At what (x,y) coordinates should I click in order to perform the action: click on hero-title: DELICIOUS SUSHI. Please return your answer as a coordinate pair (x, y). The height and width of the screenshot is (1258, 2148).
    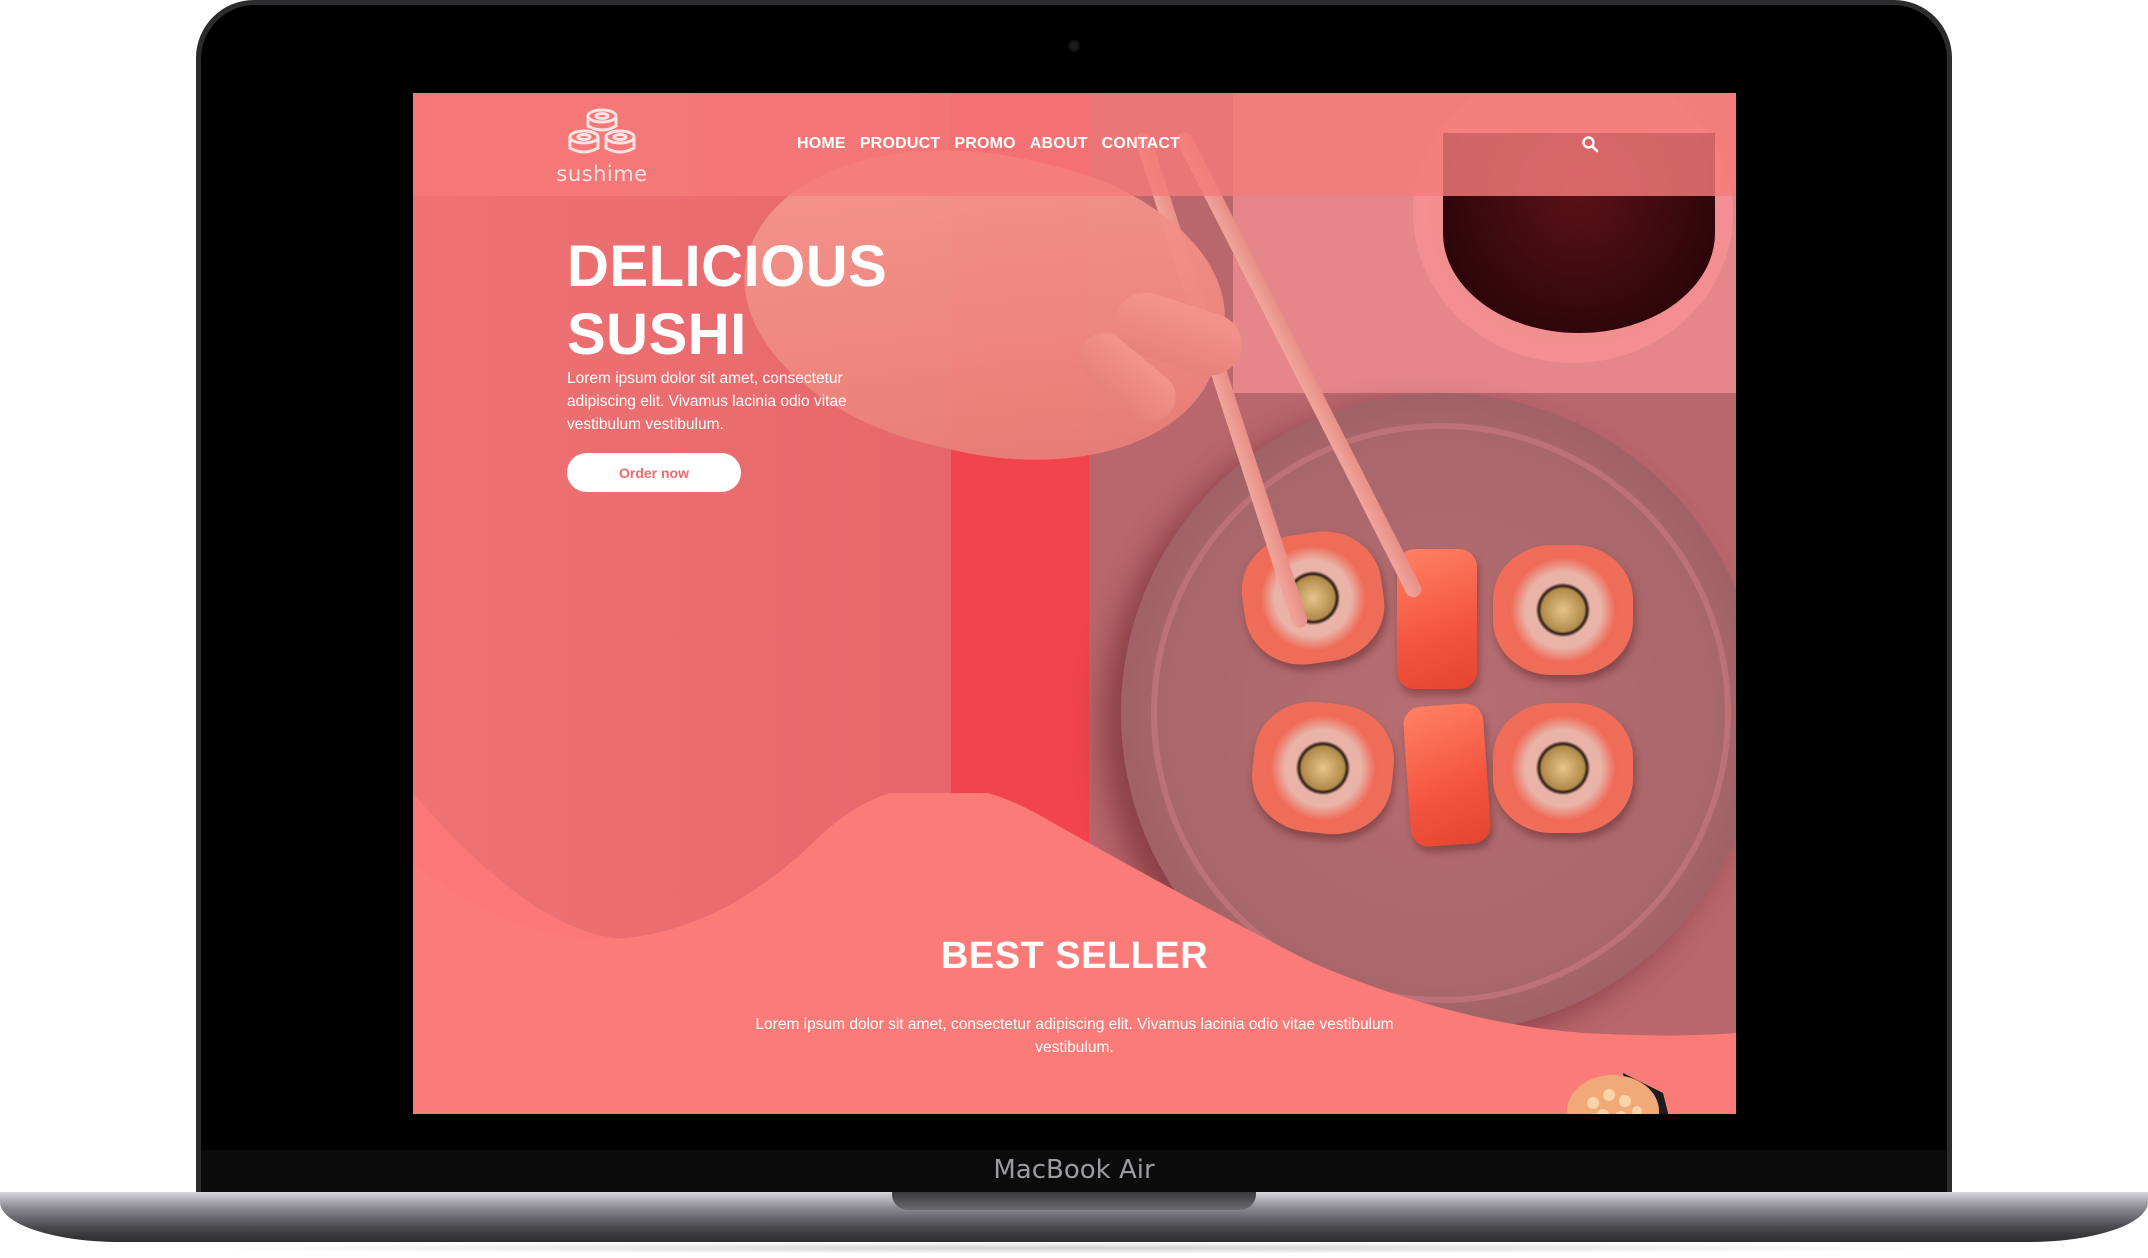
    Looking at the image, I should click on (777, 301).